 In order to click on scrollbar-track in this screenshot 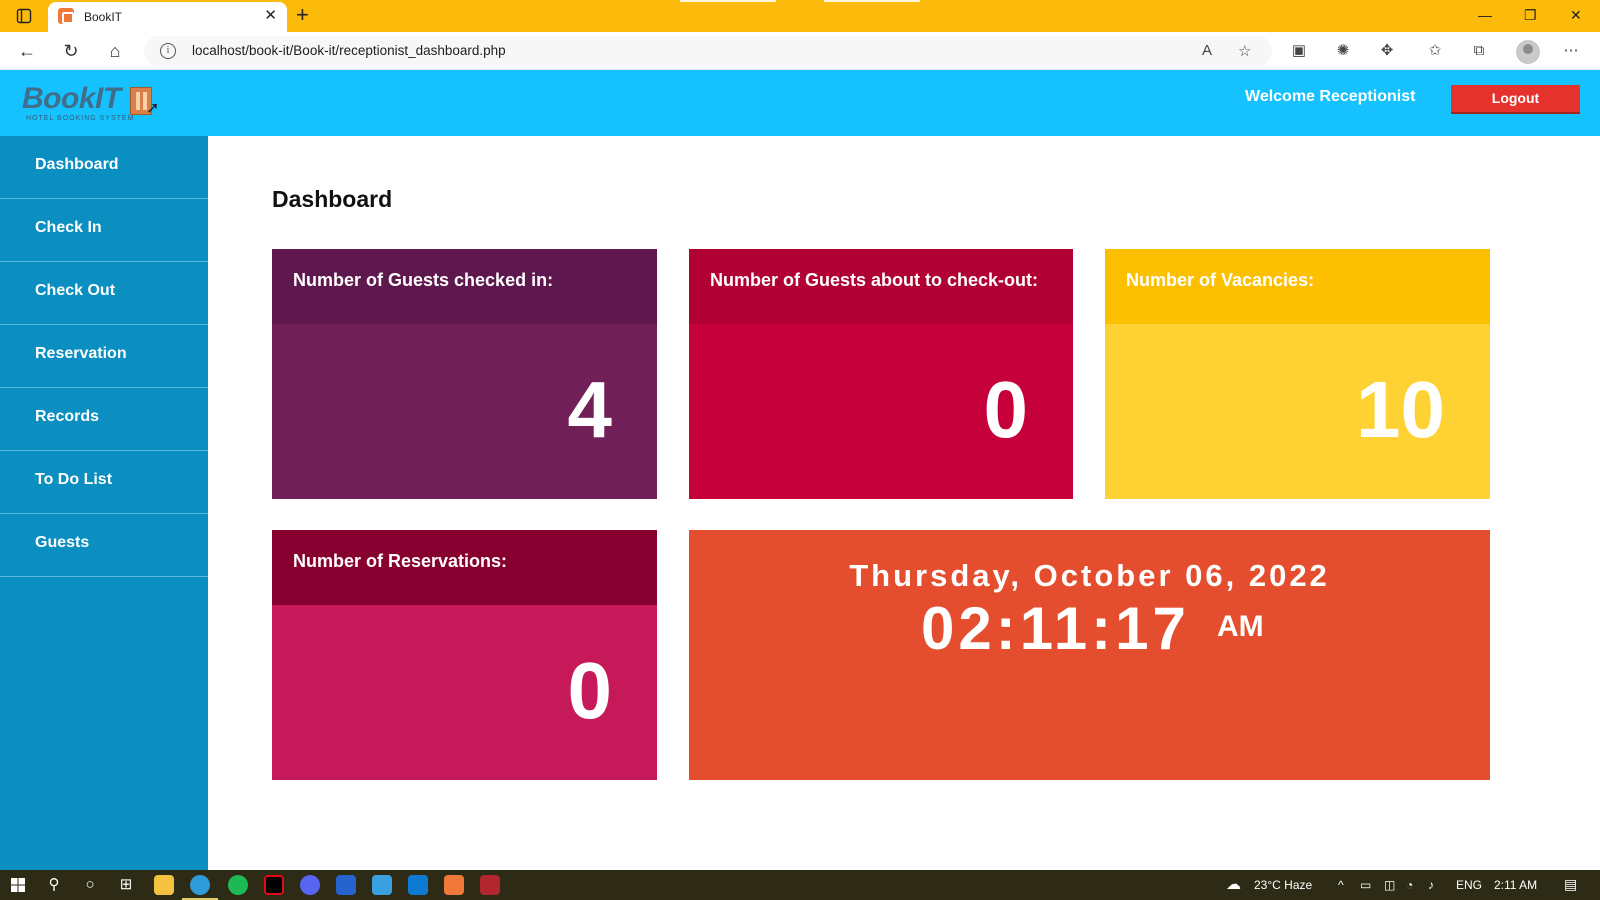, I will do `click(1594, 503)`.